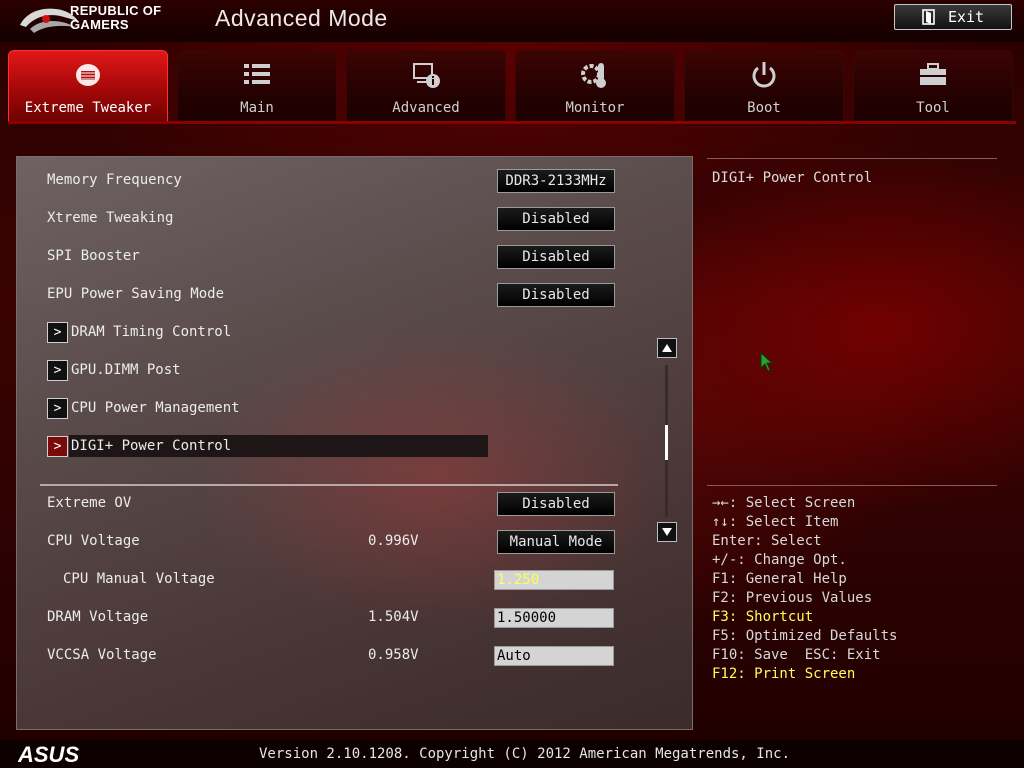 This screenshot has height=768, width=1024. What do you see at coordinates (779, 579) in the screenshot?
I see `key-hint: F1: General Help` at bounding box center [779, 579].